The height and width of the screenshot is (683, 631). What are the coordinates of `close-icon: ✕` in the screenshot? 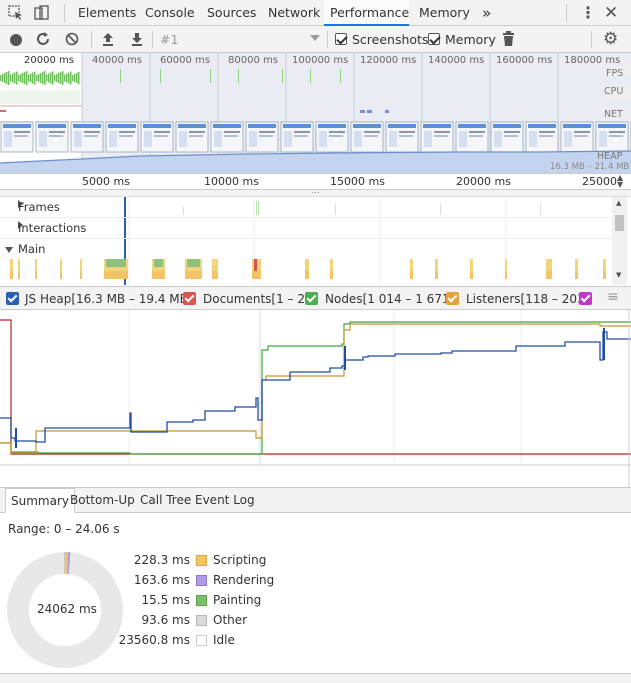 It's located at (611, 13).